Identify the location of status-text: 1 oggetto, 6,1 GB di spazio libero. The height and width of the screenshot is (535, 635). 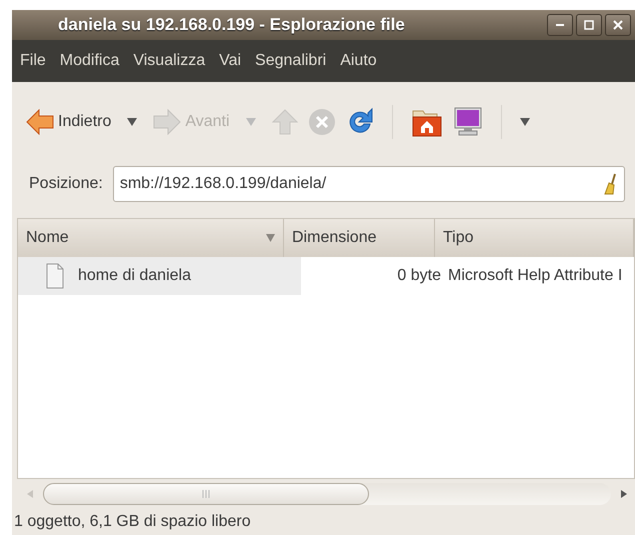
(132, 522).